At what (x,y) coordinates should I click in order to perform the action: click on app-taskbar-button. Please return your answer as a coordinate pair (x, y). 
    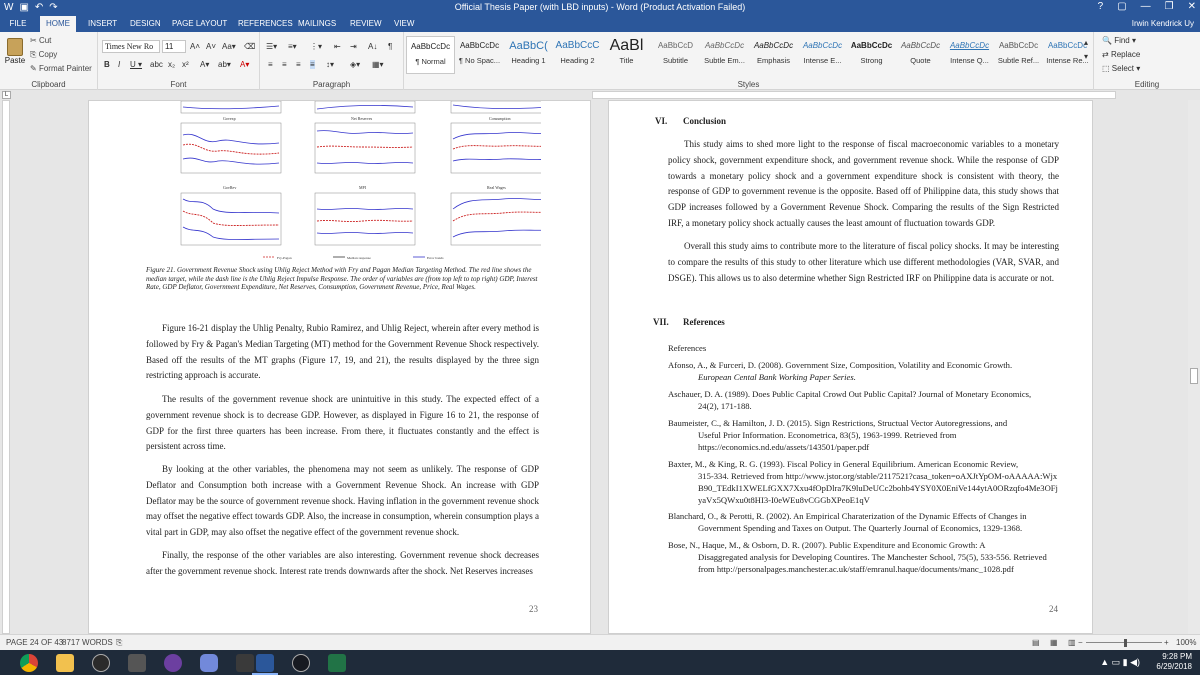
    Looking at the image, I should click on (137, 662).